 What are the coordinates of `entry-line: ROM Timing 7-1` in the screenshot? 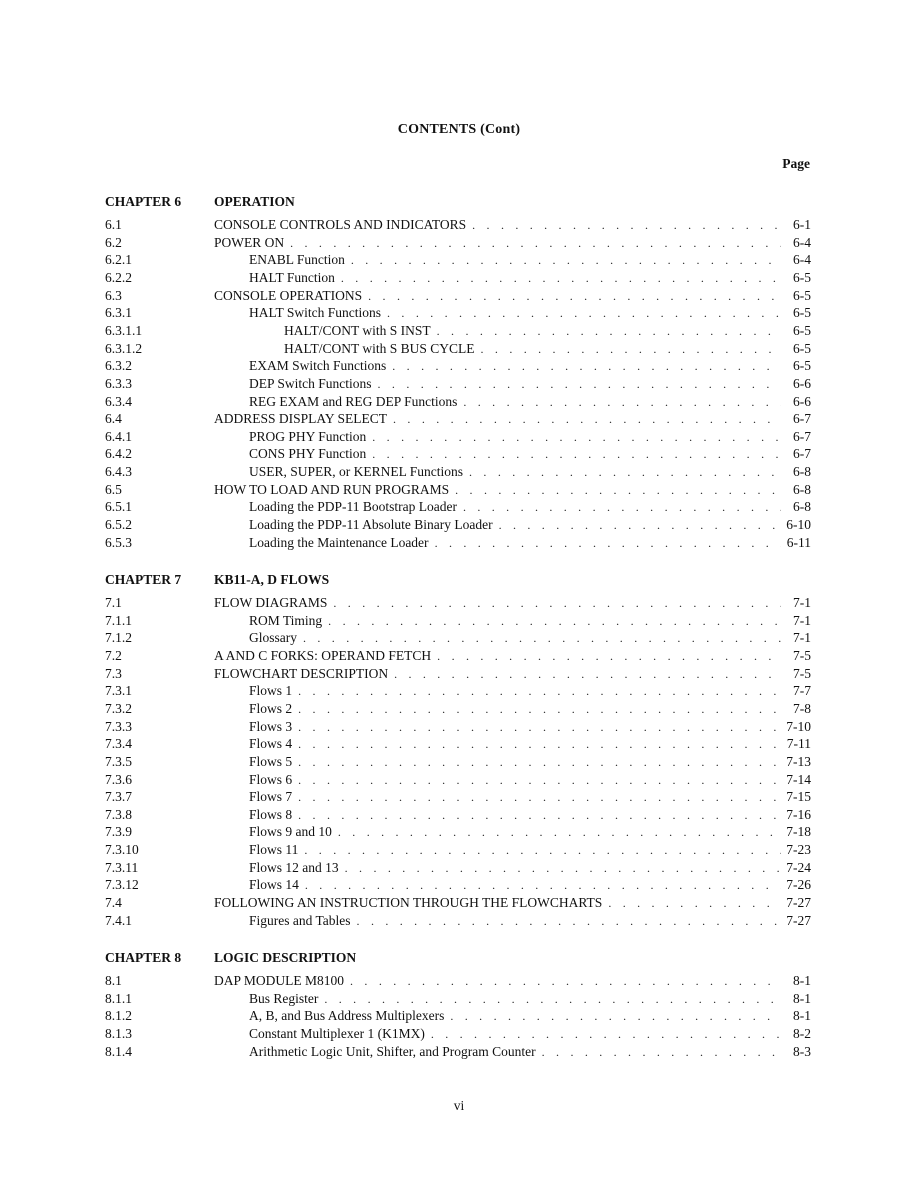 It's located at (530, 620).